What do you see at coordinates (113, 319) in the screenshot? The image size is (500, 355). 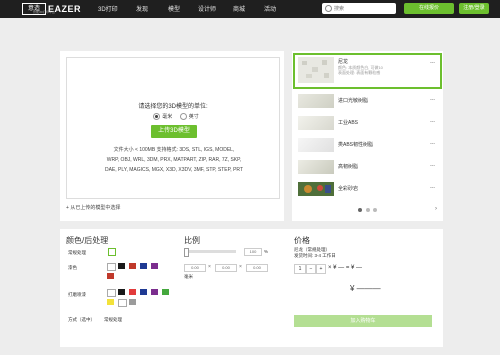 I see `method-value: 常规处理` at bounding box center [113, 319].